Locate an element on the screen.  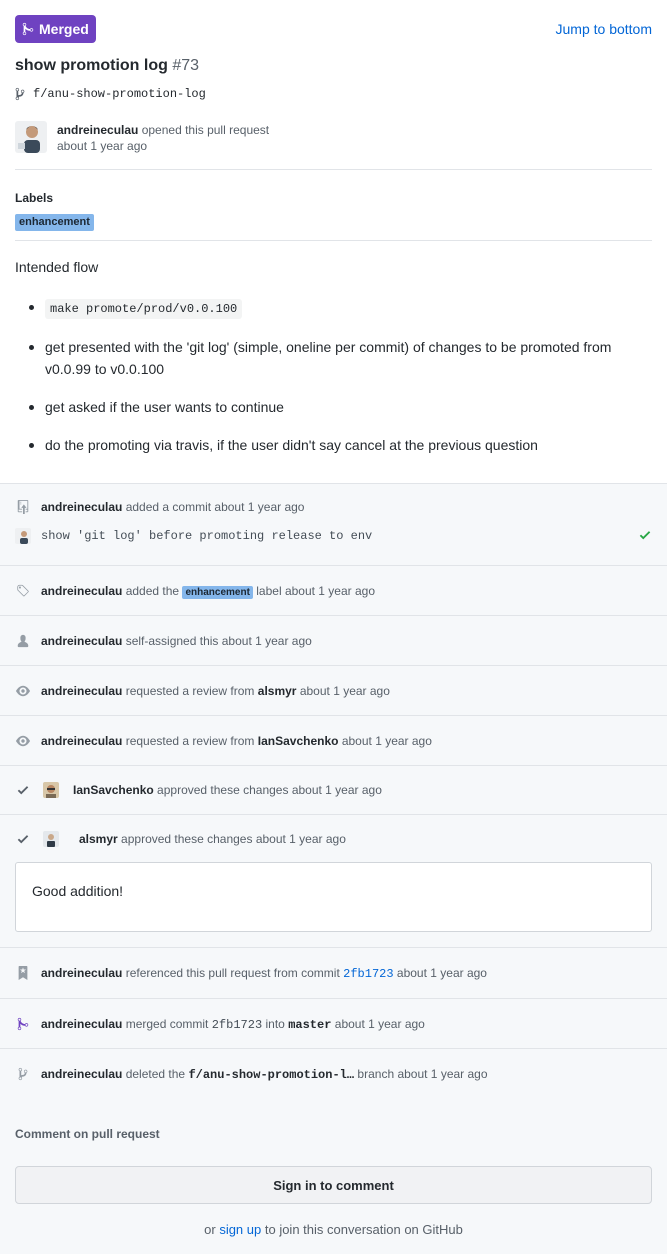
commit-sha-link: 2fb1723 is located at coordinates (368, 974).